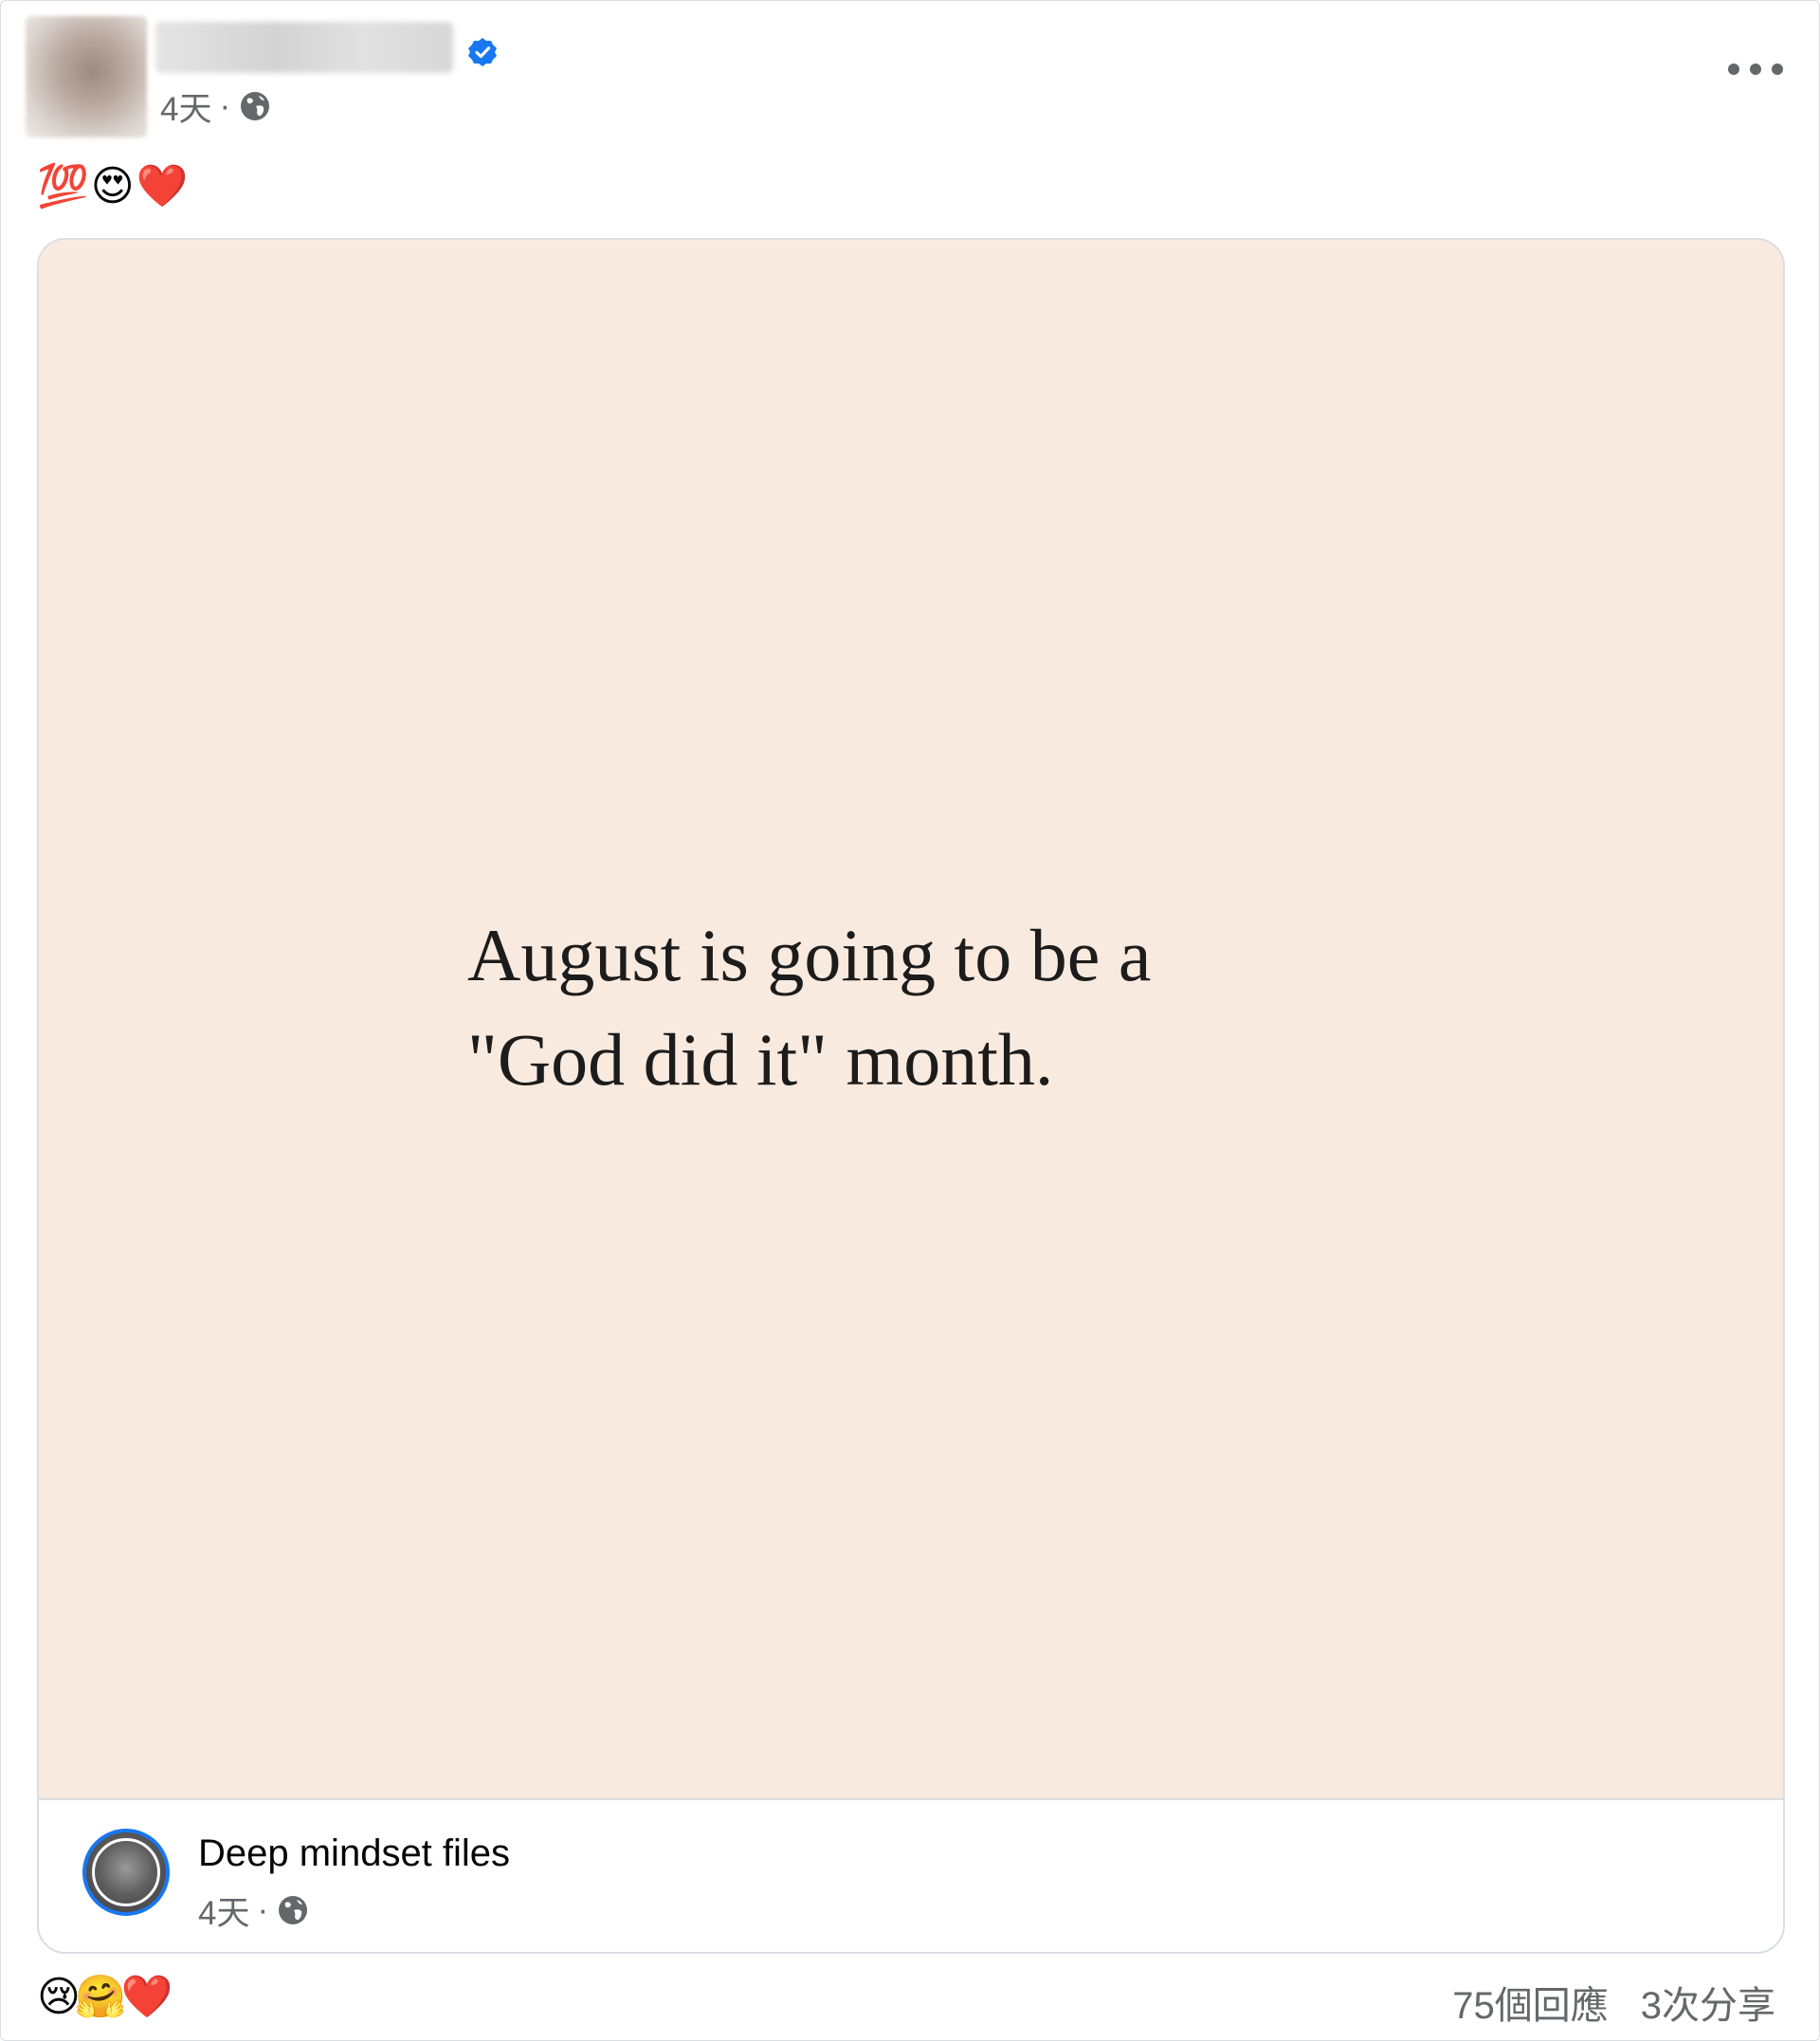  What do you see at coordinates (1708, 2001) in the screenshot?
I see `shares-count: 3次分享` at bounding box center [1708, 2001].